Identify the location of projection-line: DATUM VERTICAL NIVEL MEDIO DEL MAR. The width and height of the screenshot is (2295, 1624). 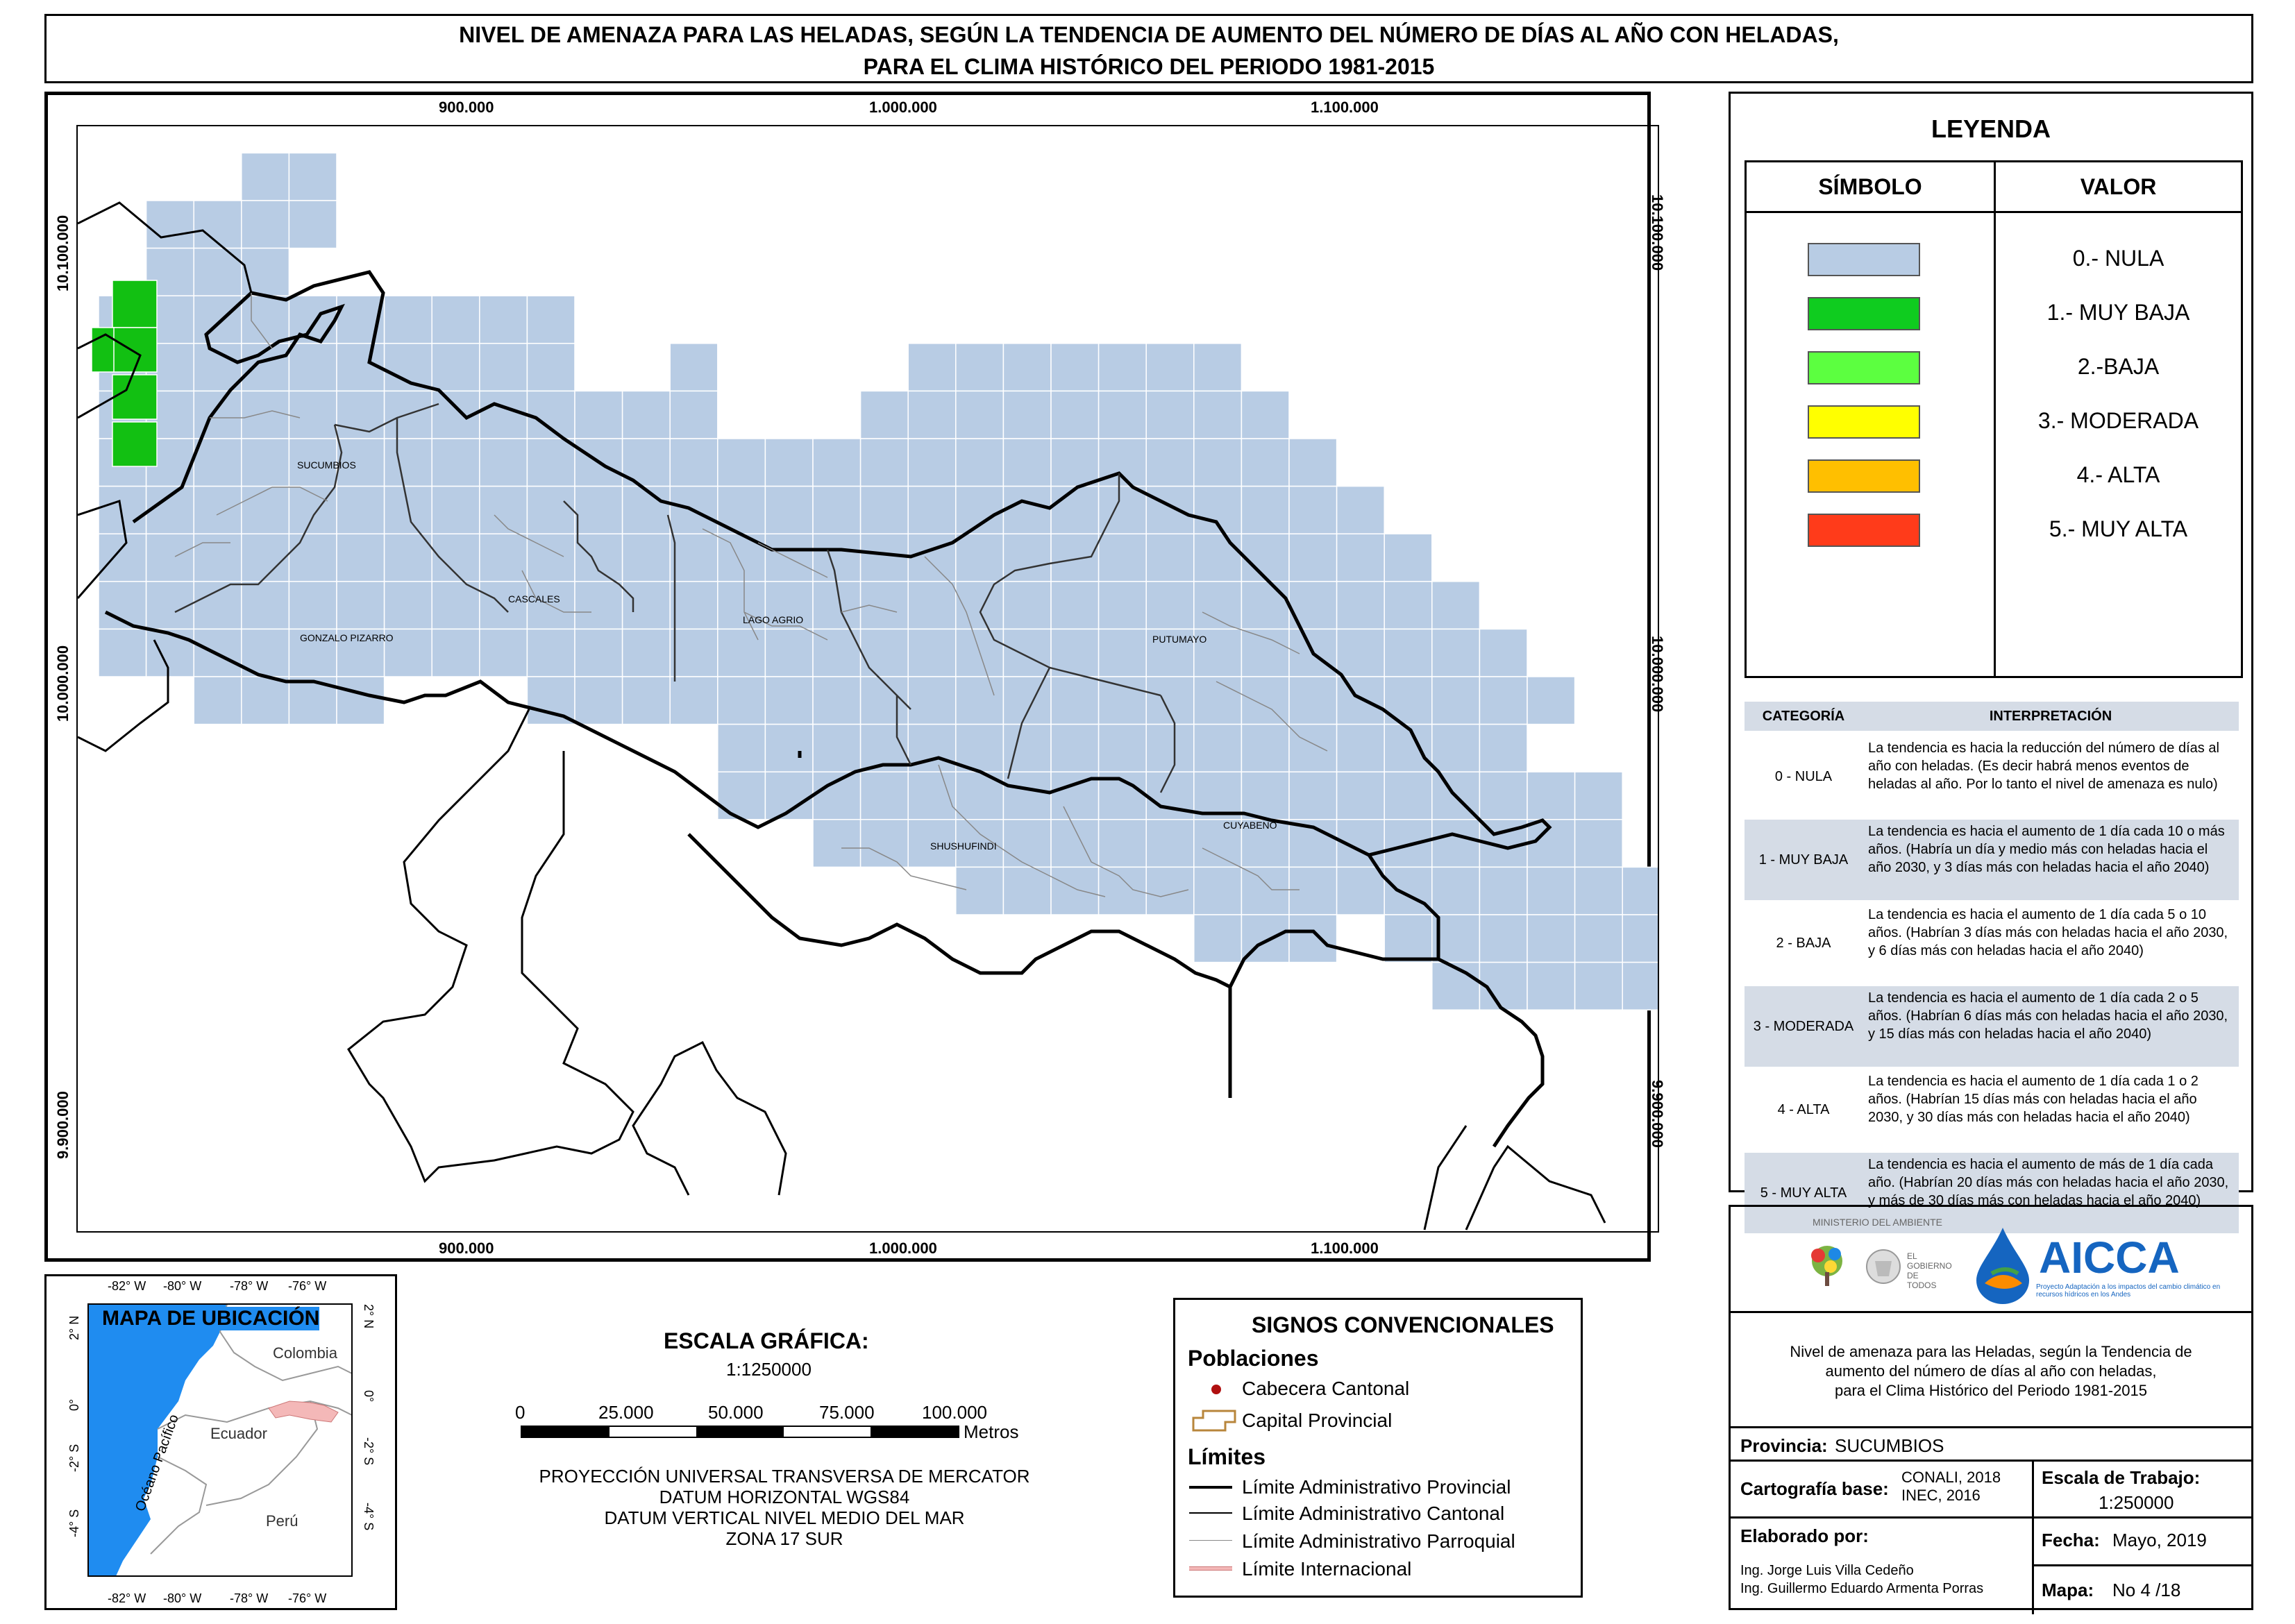
(784, 1518).